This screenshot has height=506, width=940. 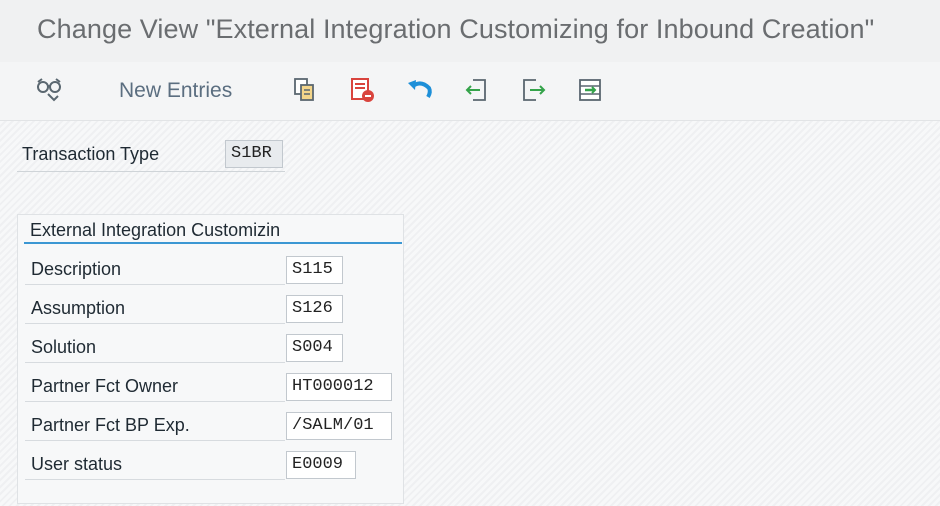 What do you see at coordinates (155, 230) in the screenshot?
I see `panel-title: External Integration Customizin` at bounding box center [155, 230].